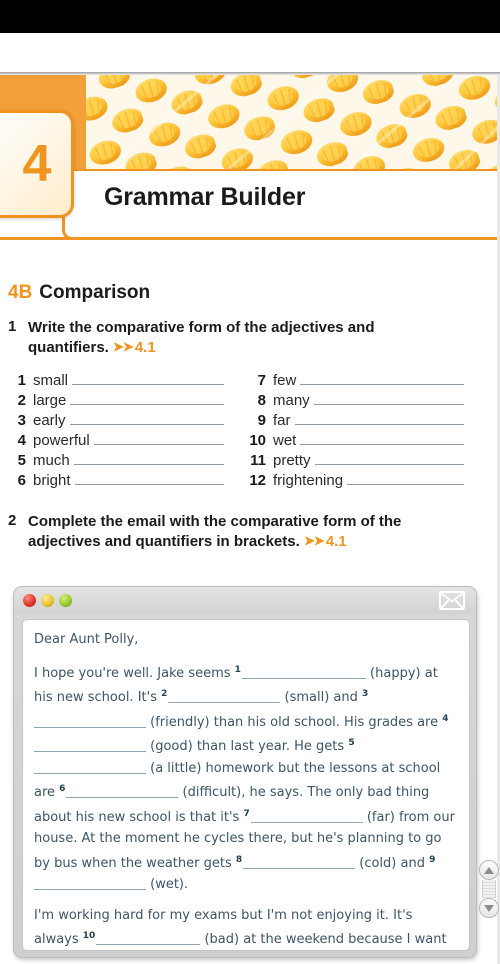 Image resolution: width=500 pixels, height=964 pixels. Describe the element at coordinates (445, 718) in the screenshot. I see `blank-number-4: 4` at that location.